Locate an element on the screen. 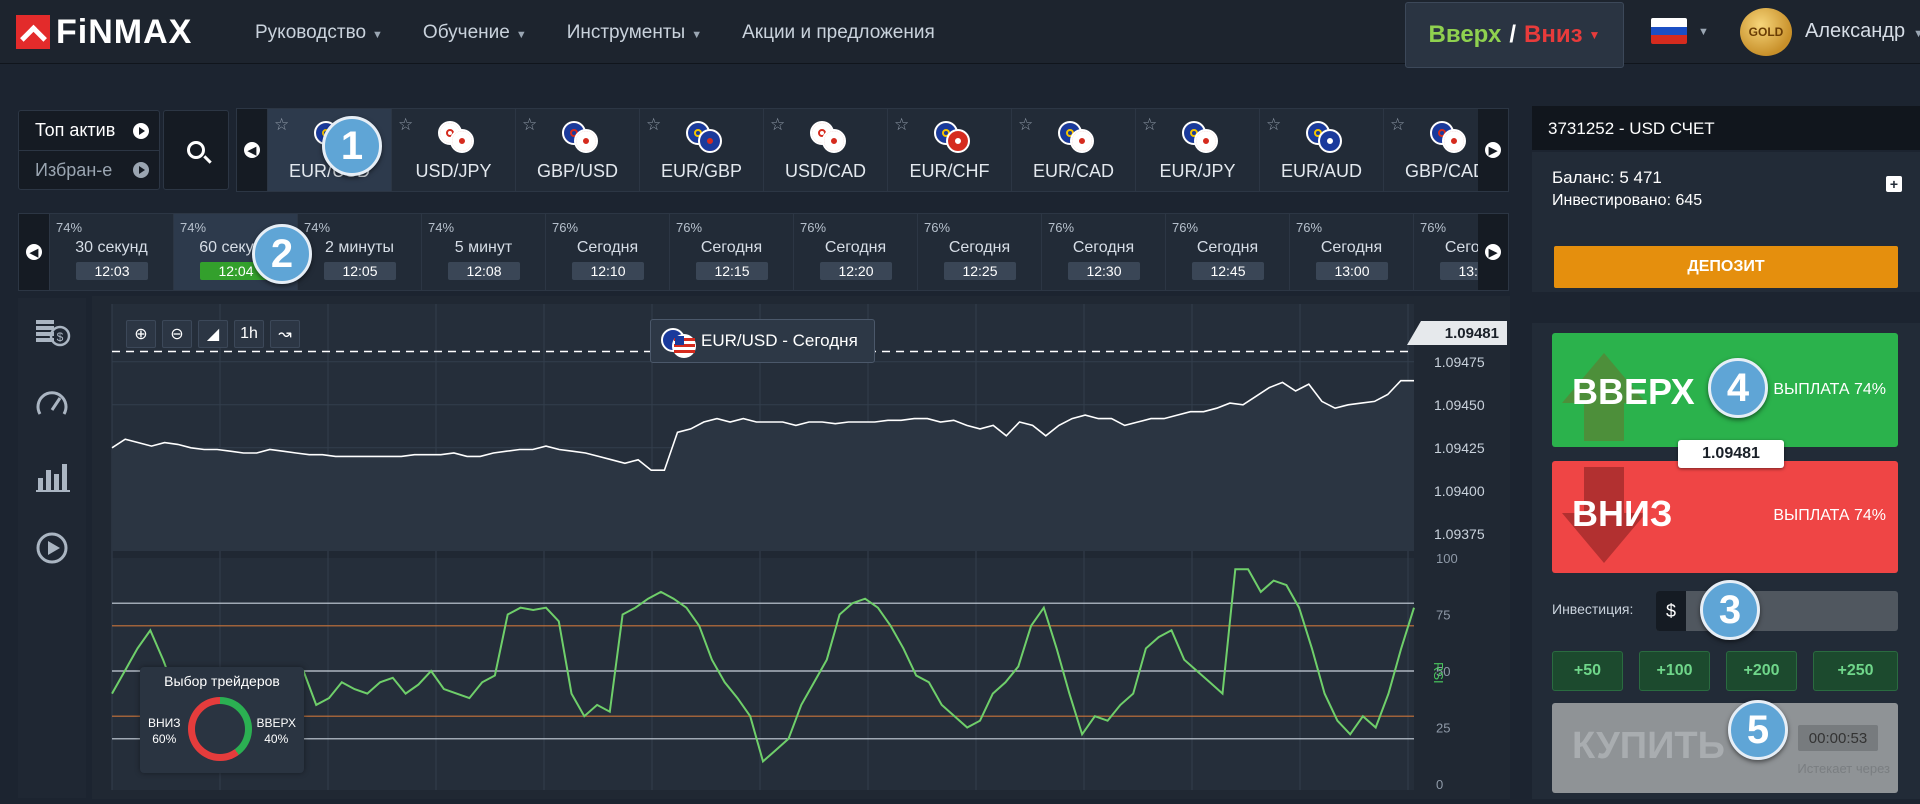 The height and width of the screenshot is (804, 1920). plus-icon: + is located at coordinates (1894, 184).